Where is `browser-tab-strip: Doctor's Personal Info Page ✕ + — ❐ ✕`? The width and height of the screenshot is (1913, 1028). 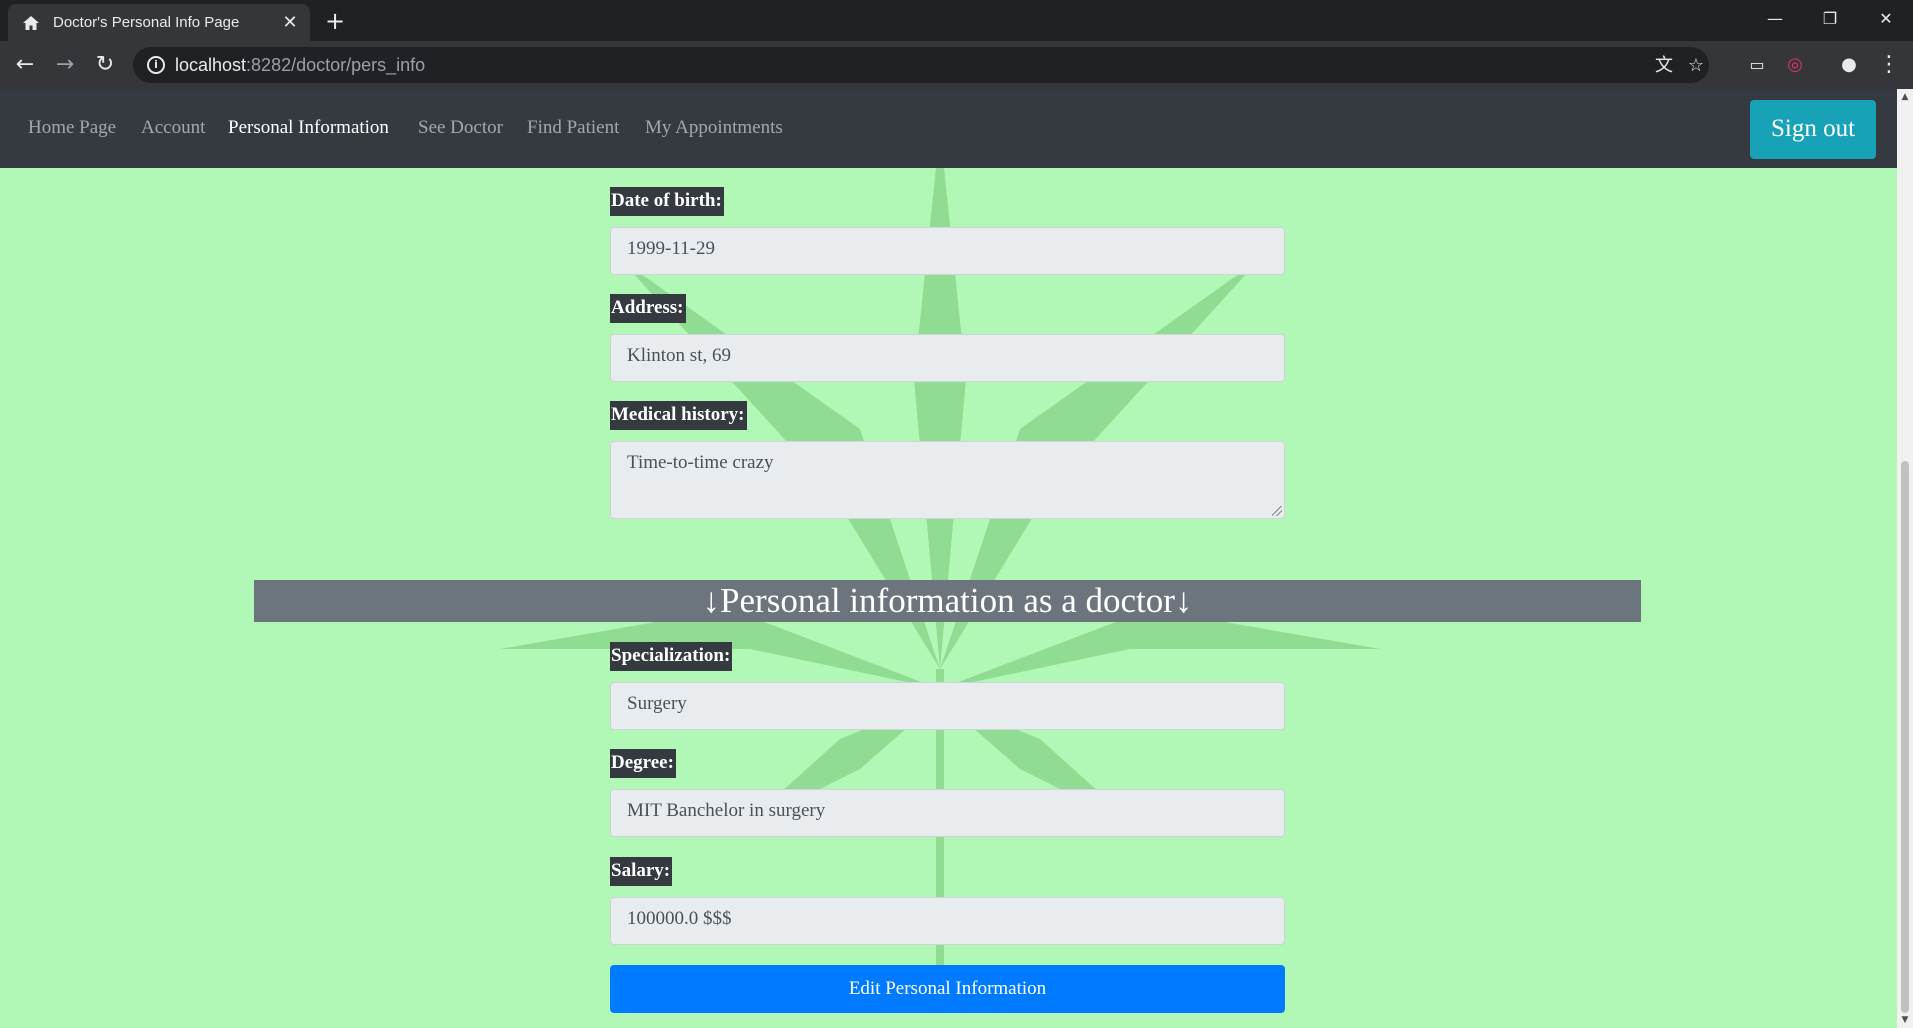
browser-tab-strip: Doctor's Personal Info Page ✕ + — ❐ ✕ is located at coordinates (956, 20).